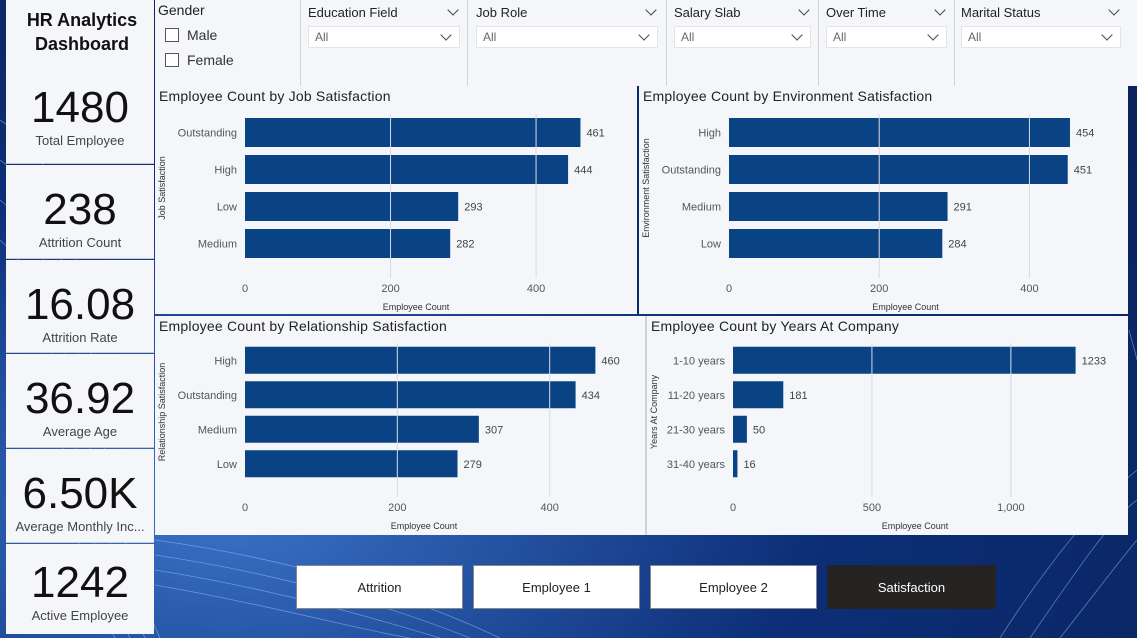  Describe the element at coordinates (556, 587) in the screenshot. I see `nav-button-employee-1: Employee 1` at that location.